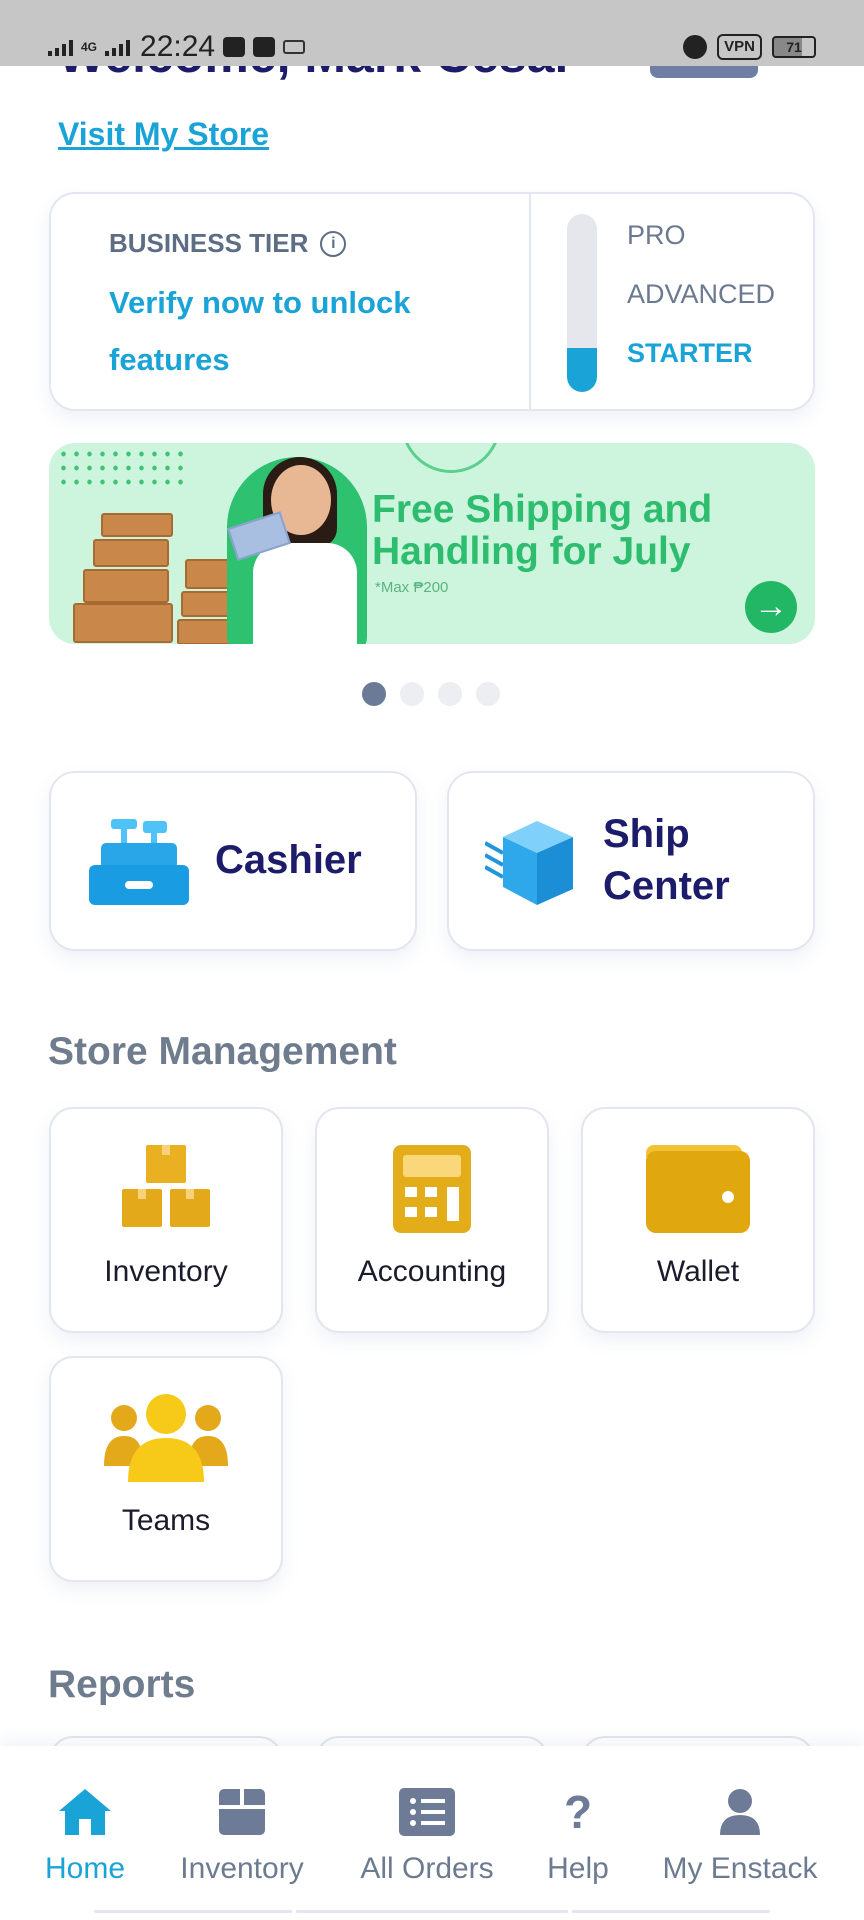 This screenshot has width=864, height=1920. Describe the element at coordinates (288, 860) in the screenshot. I see `cashier-label: Cashier` at that location.